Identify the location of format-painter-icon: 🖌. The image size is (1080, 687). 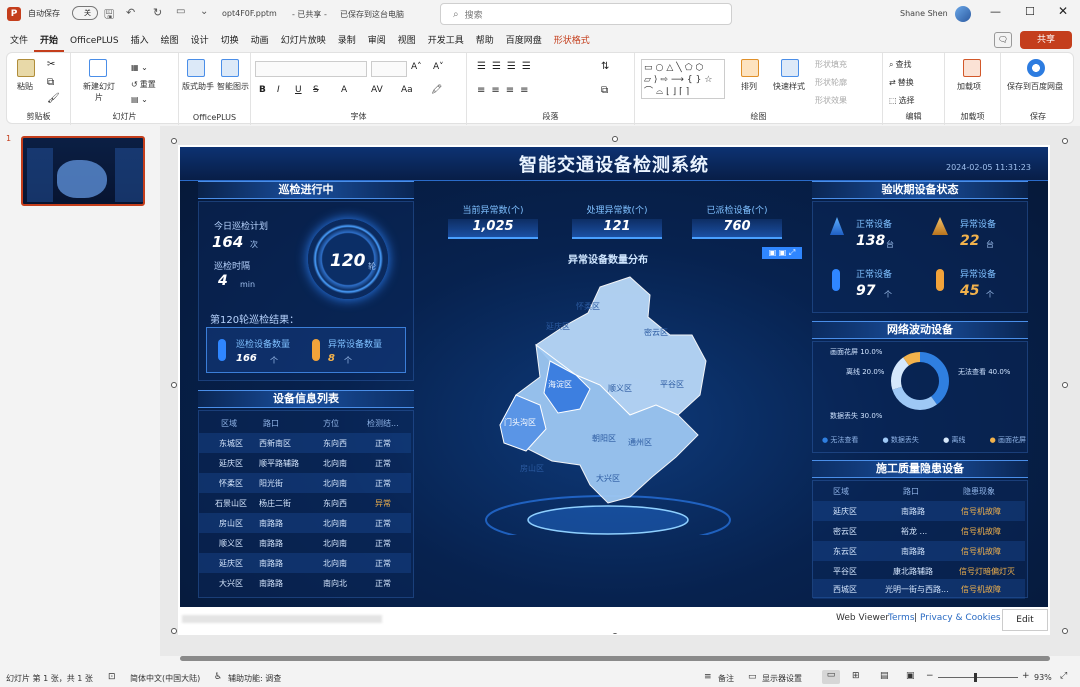
(53, 98).